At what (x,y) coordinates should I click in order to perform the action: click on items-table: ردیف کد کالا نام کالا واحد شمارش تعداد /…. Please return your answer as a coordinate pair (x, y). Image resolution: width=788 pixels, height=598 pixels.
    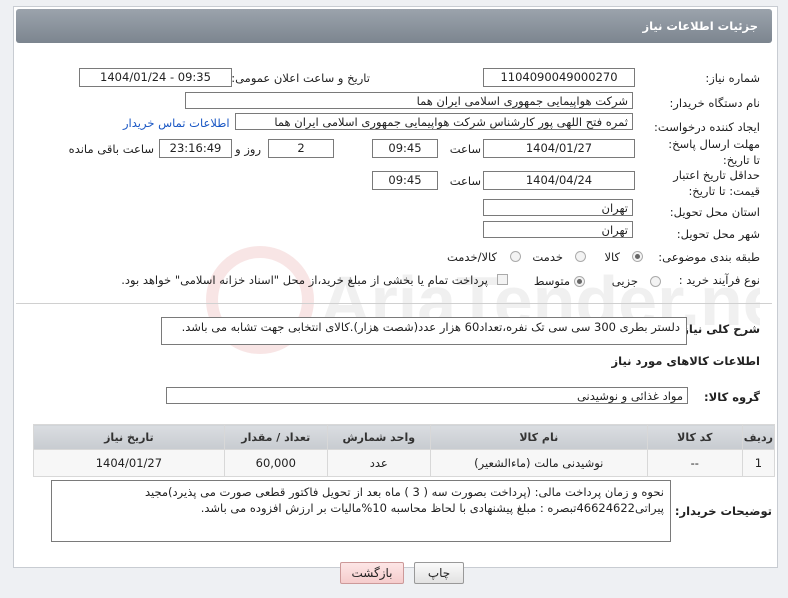
    Looking at the image, I should click on (404, 450).